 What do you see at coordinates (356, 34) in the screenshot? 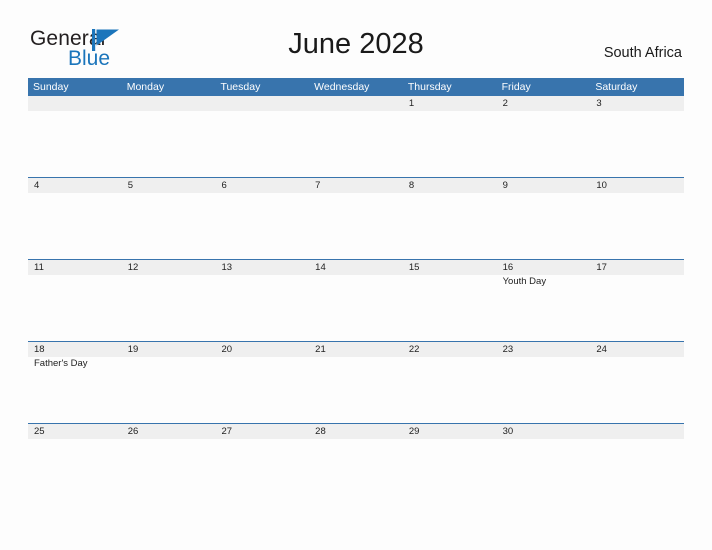
I see `page-header: General Blue June 2028 South Africa` at bounding box center [356, 34].